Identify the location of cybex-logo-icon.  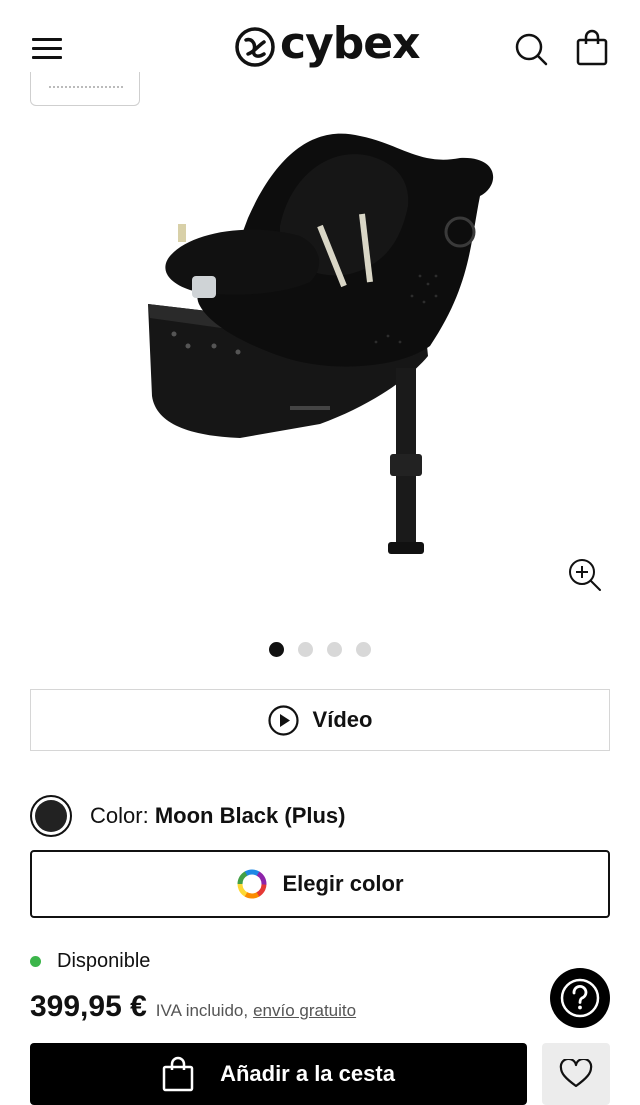
(255, 47).